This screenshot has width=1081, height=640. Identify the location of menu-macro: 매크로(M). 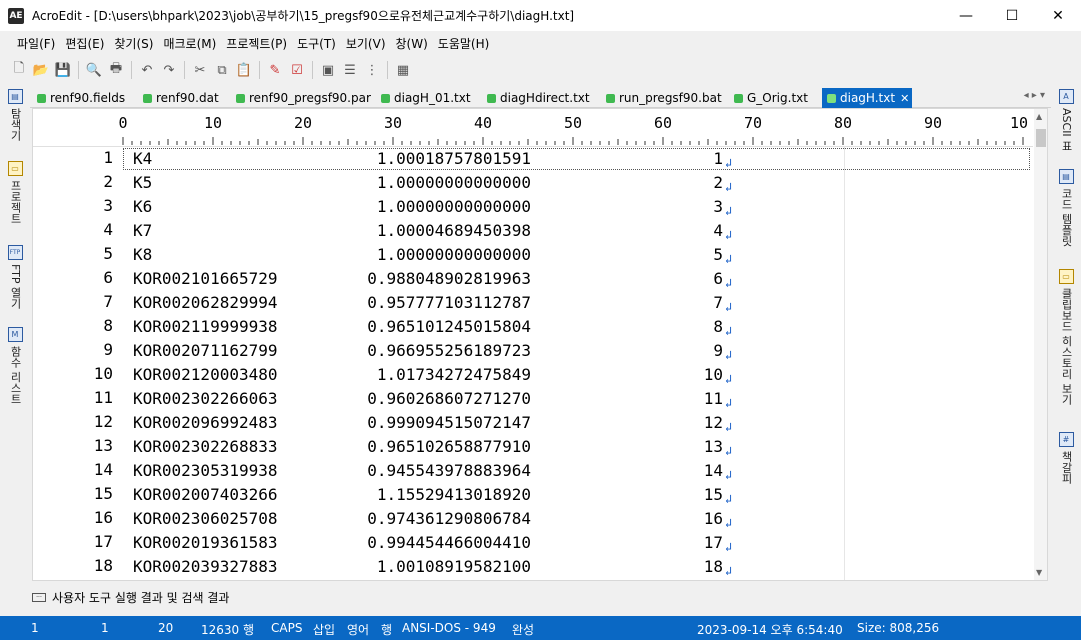
(189, 43).